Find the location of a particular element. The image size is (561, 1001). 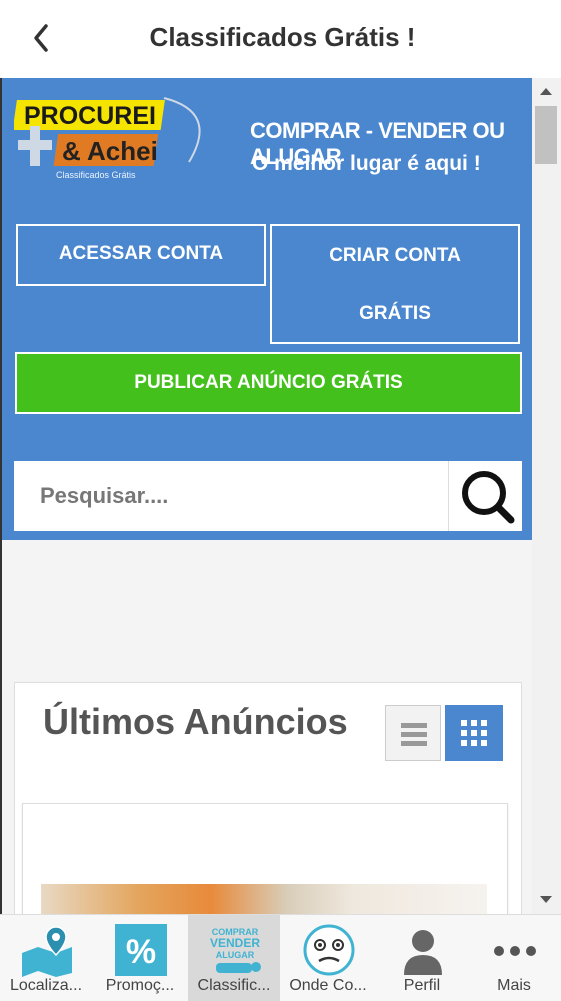

search-button is located at coordinates (485, 496).